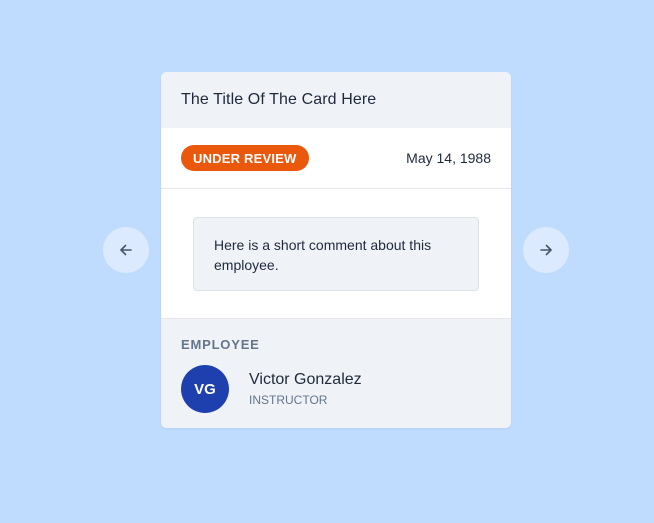  Describe the element at coordinates (220, 344) in the screenshot. I see `employee-heading: EMPLOYEE` at that location.